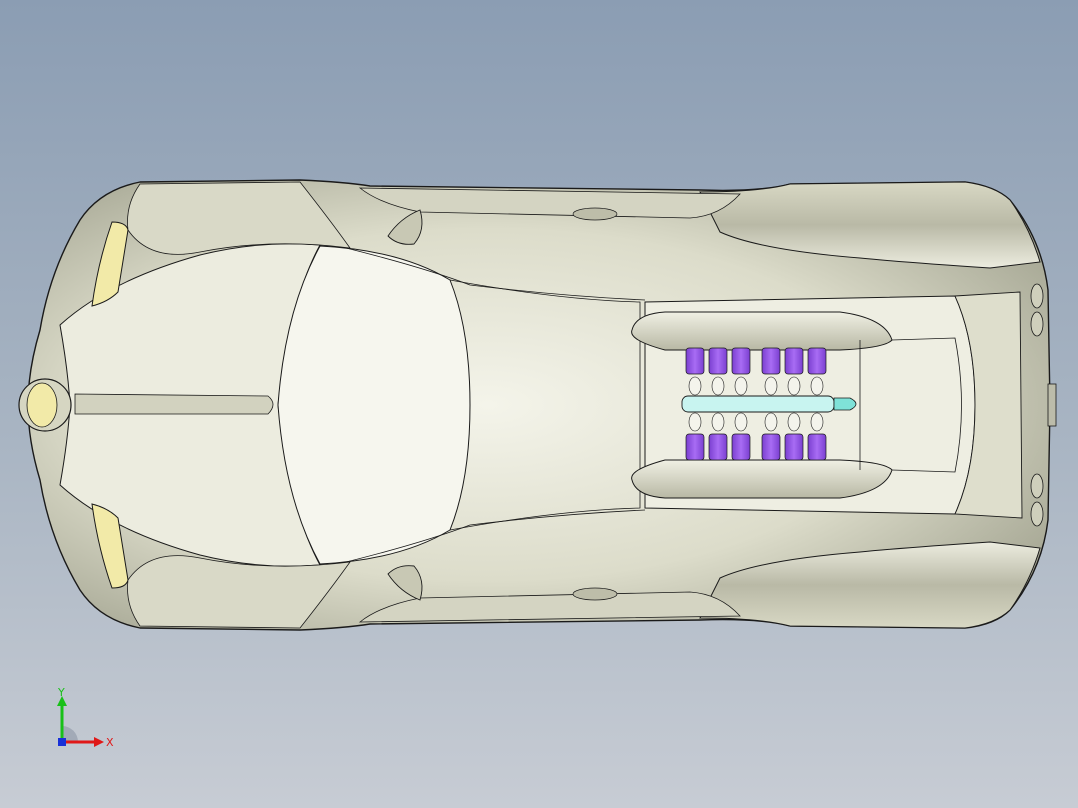 The height and width of the screenshot is (808, 1078). What do you see at coordinates (42, 405) in the screenshot?
I see `front-intake-inner` at bounding box center [42, 405].